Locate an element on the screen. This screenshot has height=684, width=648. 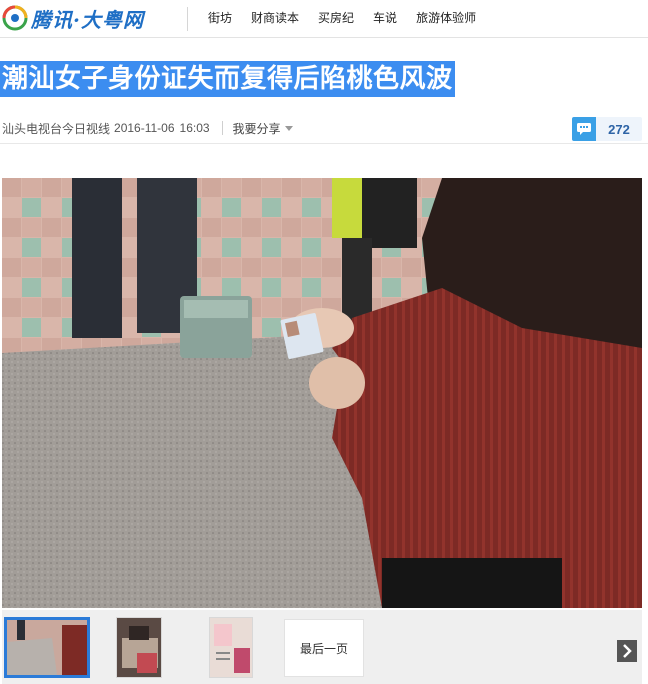
nav-item-jiefang: 街坊 is located at coordinates (220, 17).